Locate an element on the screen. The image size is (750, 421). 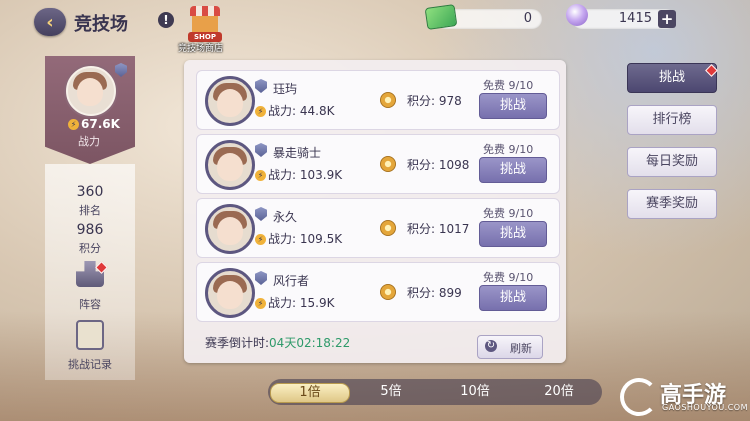
season-countdown: 赛季倒计时:04天02:18:22 is located at coordinates (278, 343).